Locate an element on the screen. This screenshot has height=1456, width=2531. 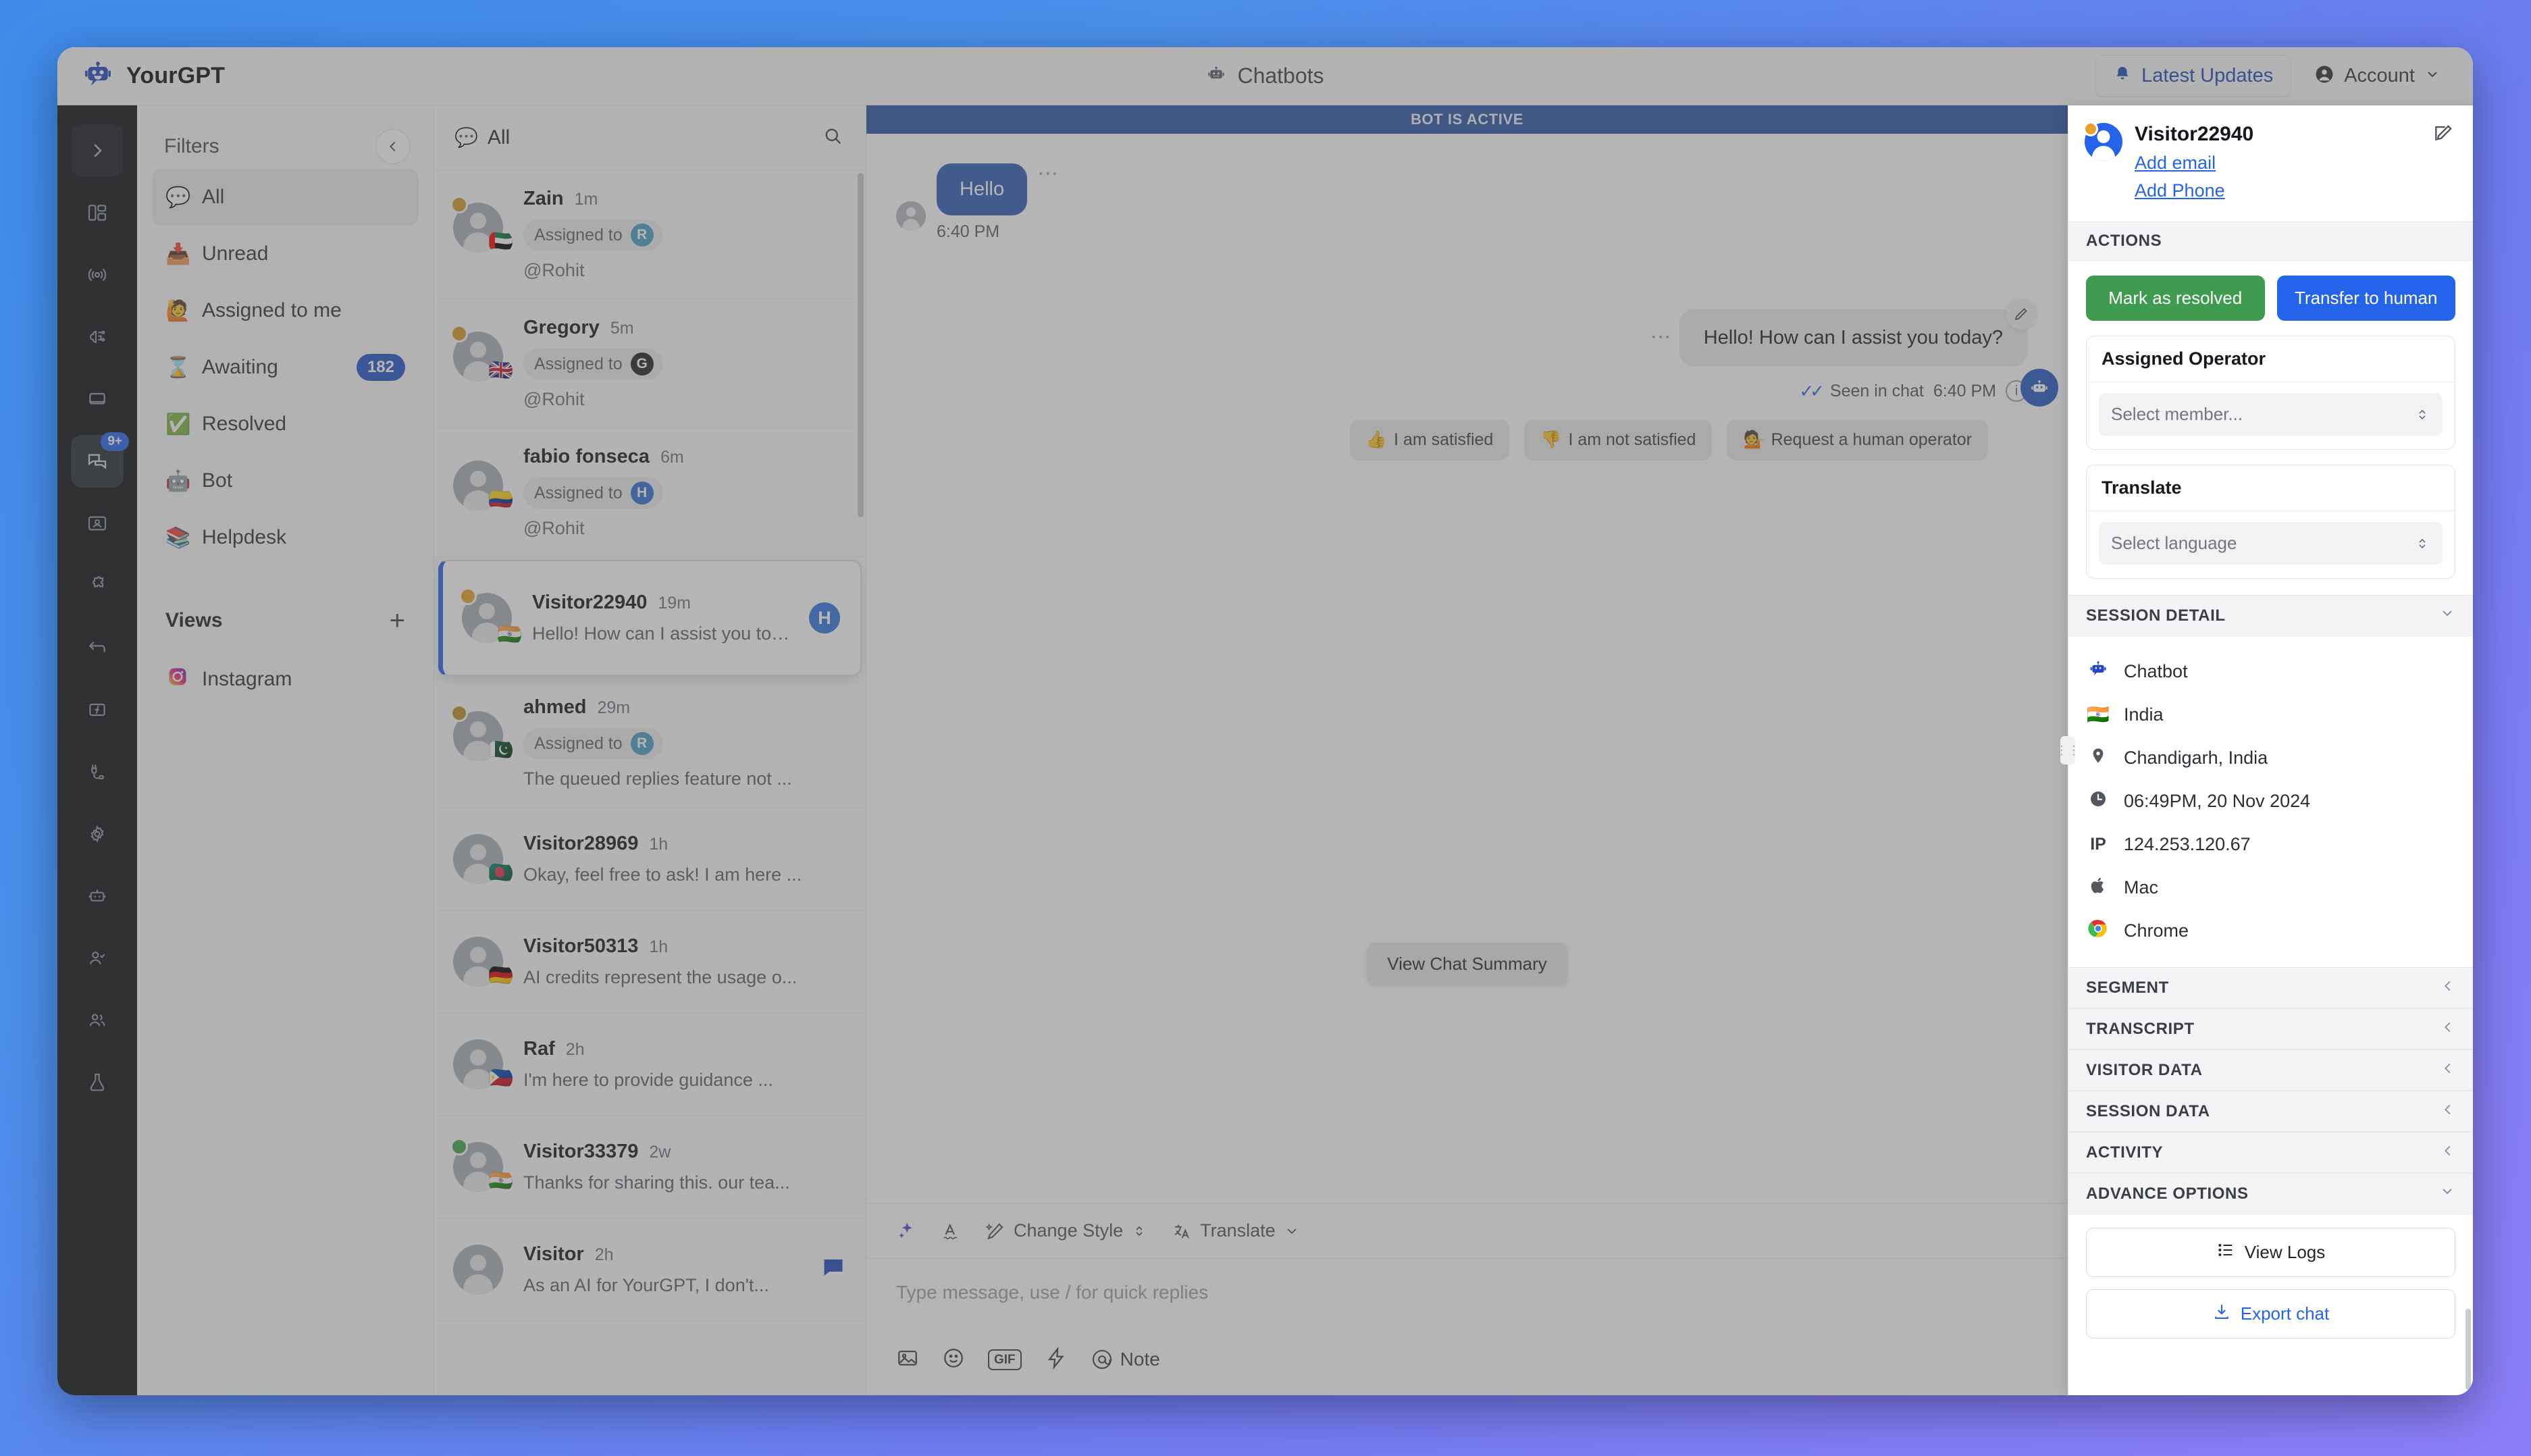
sidebar-item-plugins is located at coordinates (97, 772).